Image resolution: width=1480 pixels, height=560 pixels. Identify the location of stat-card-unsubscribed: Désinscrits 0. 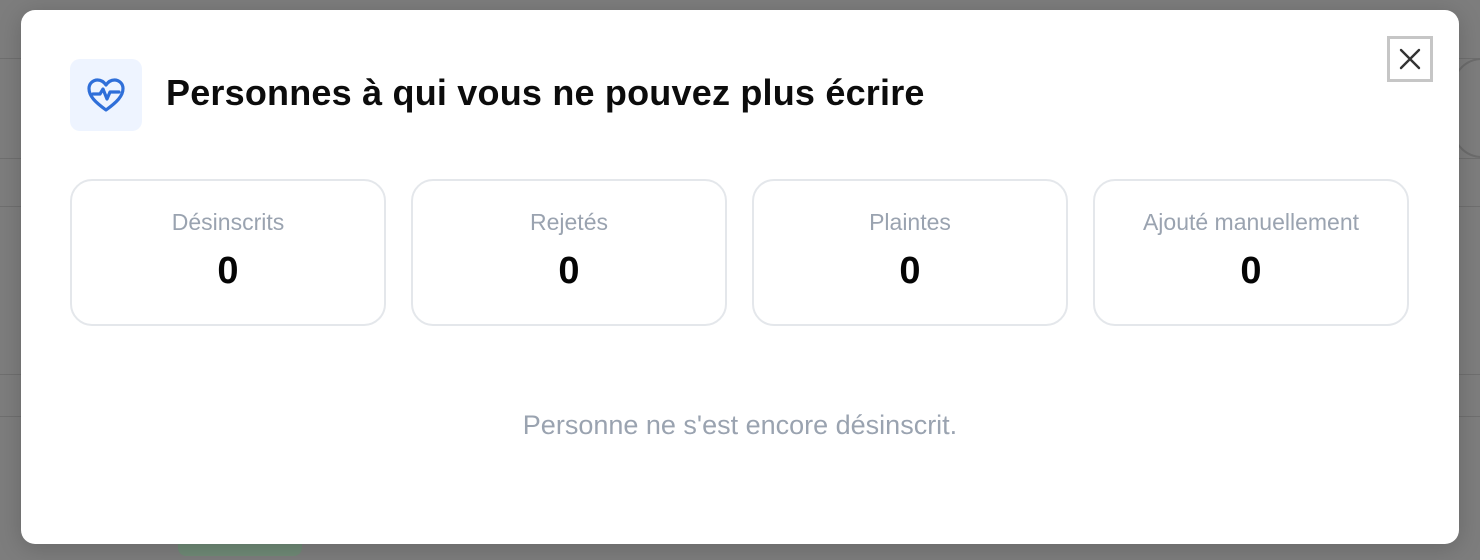
(228, 252).